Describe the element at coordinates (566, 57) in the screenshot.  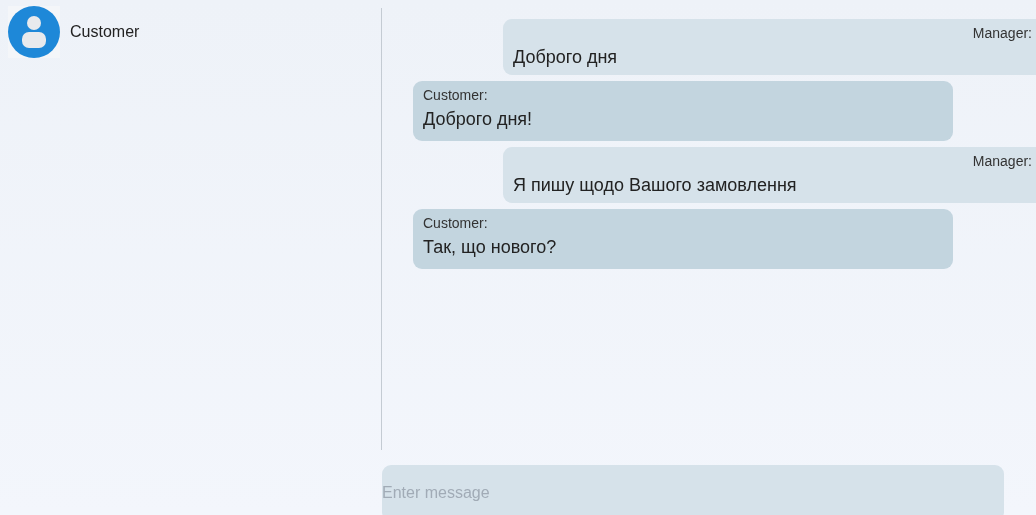
I see `message-text: Доброго дня` at that location.